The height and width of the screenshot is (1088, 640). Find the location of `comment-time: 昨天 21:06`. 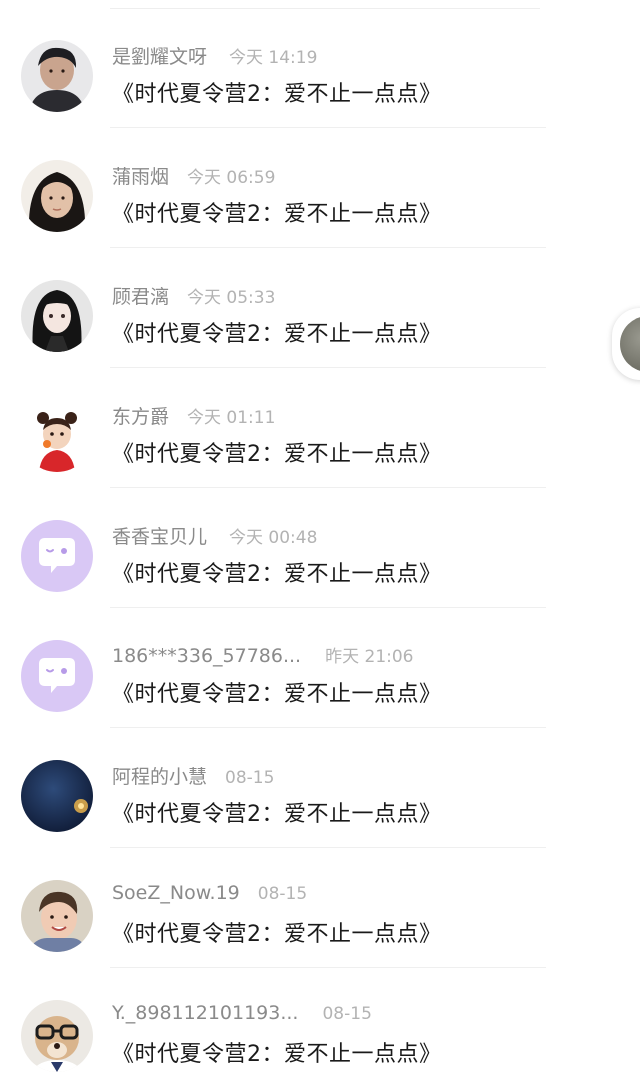

comment-time: 昨天 21:06 is located at coordinates (369, 657).